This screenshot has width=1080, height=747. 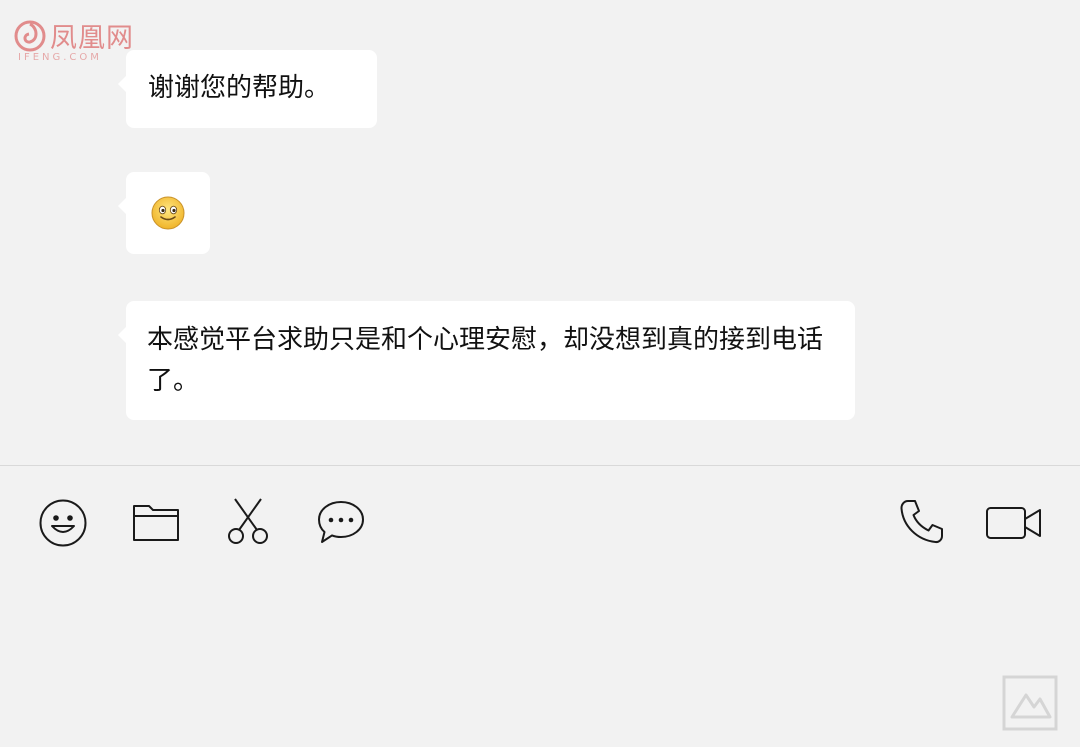 I want to click on message-bubble-emoji, so click(x=164, y=213).